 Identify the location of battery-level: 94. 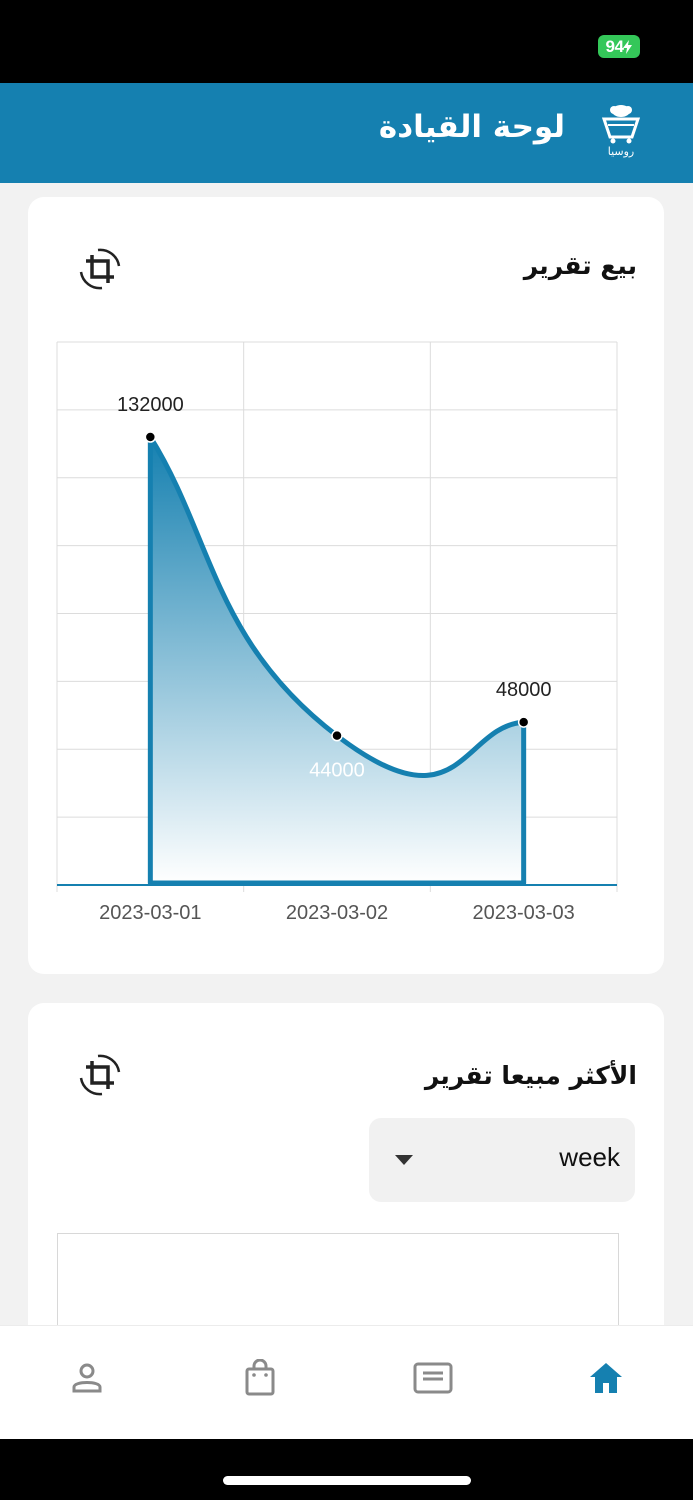
(614, 46).